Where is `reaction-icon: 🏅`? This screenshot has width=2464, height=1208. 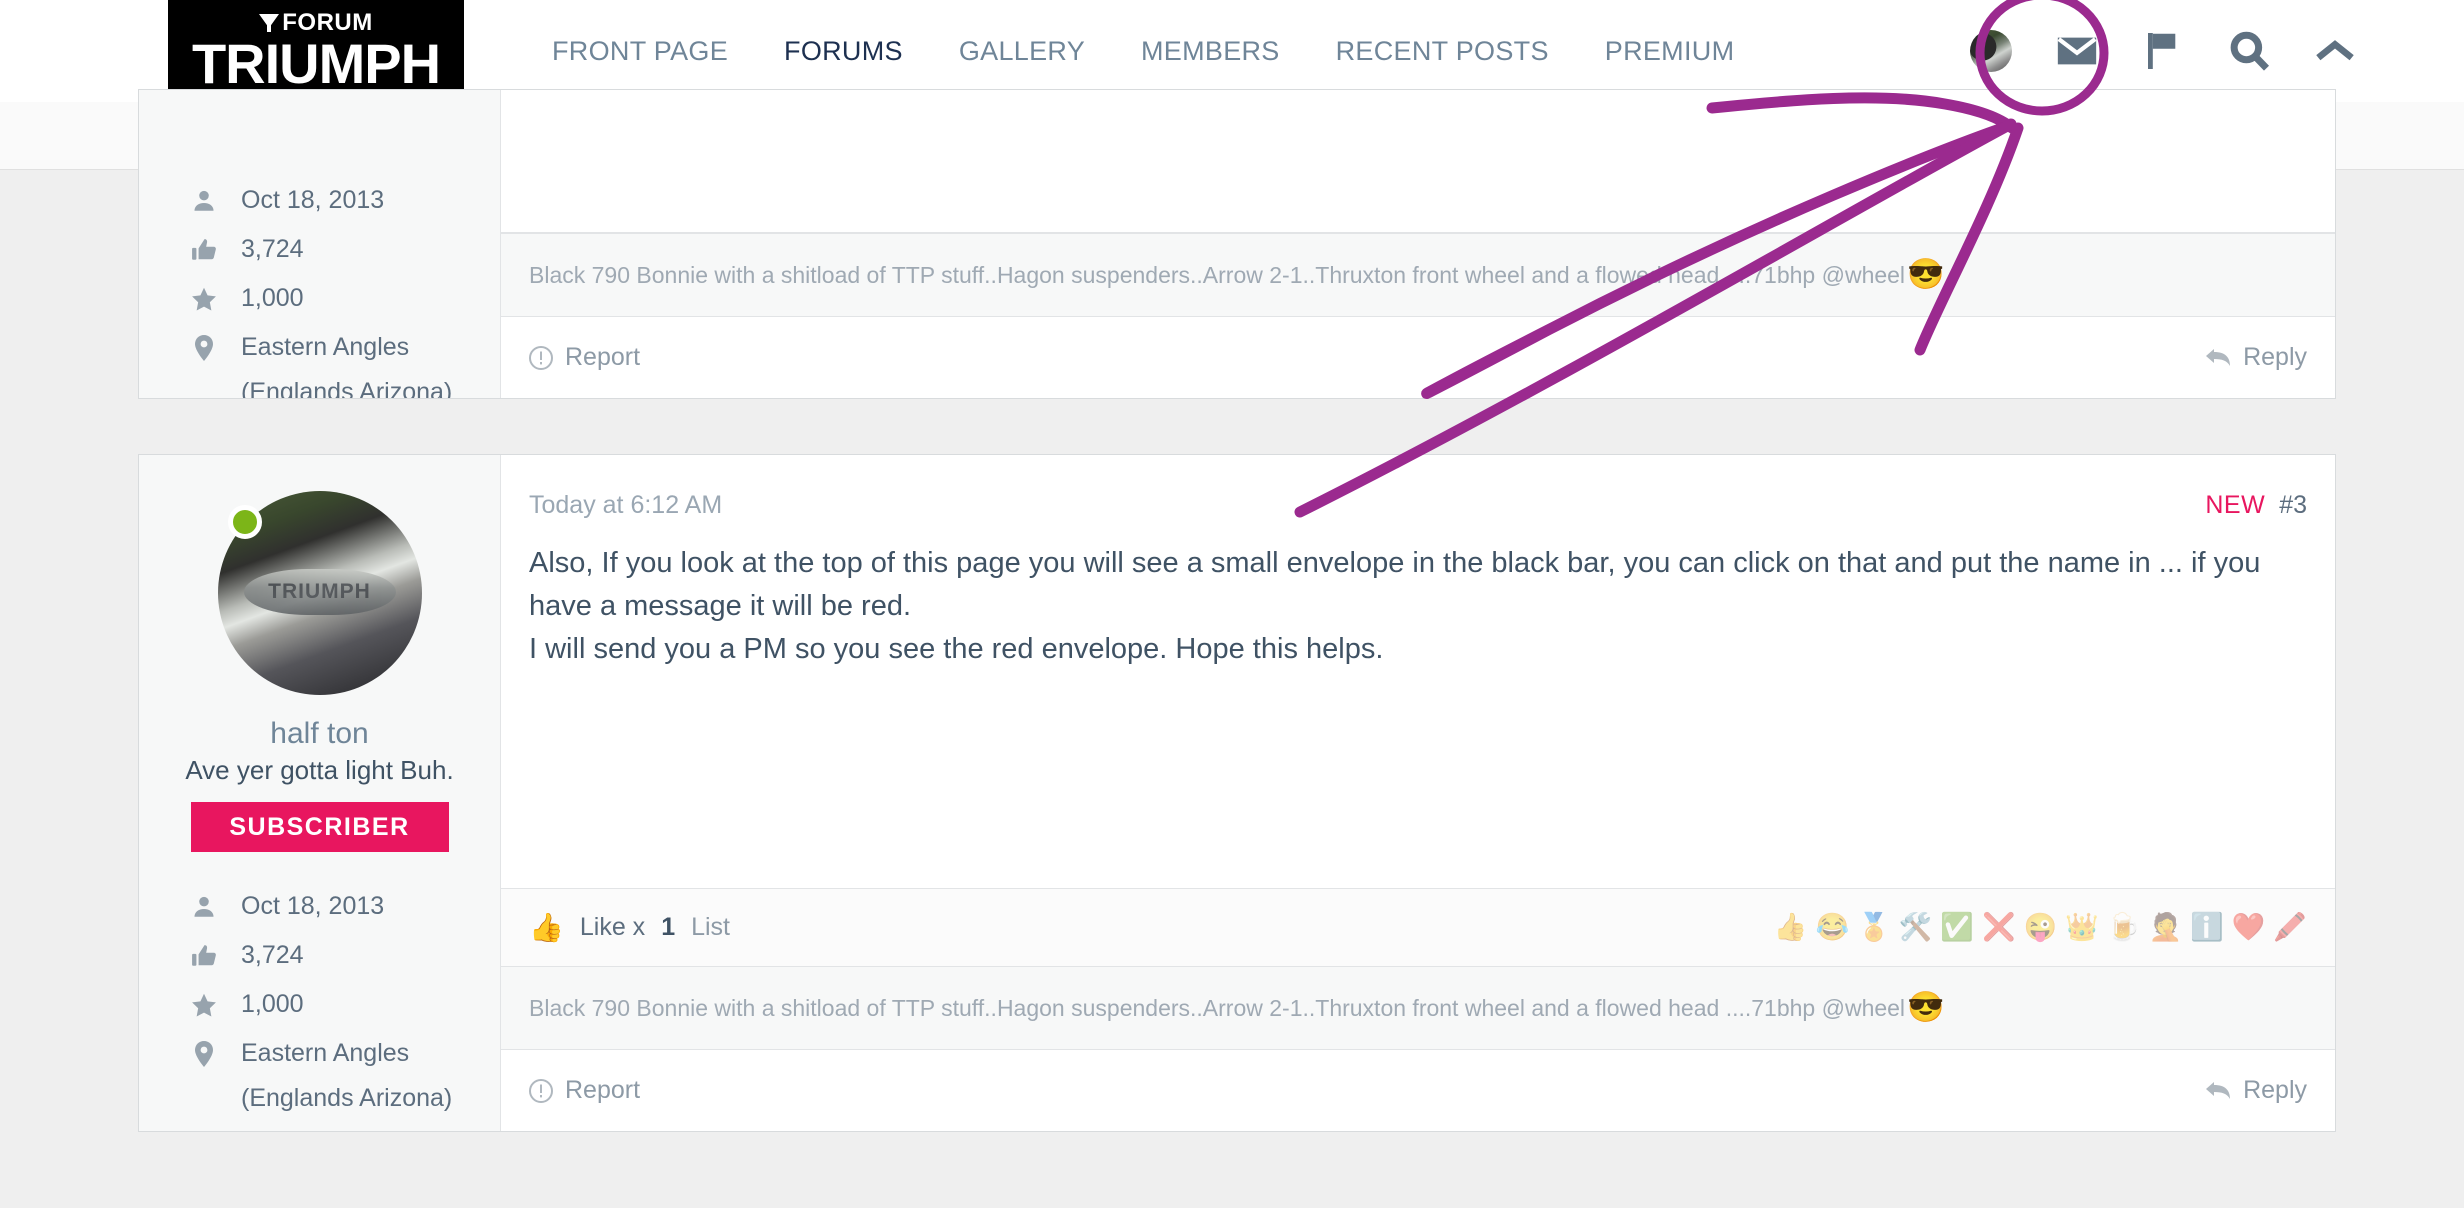
reaction-icon: 🏅 is located at coordinates (1874, 927).